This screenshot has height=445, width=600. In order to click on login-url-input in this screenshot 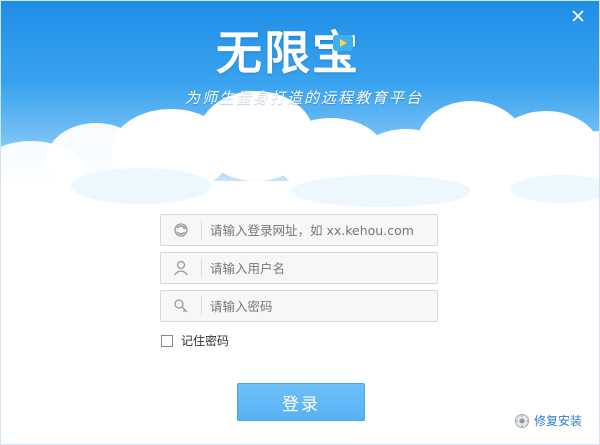, I will do `click(319, 230)`.